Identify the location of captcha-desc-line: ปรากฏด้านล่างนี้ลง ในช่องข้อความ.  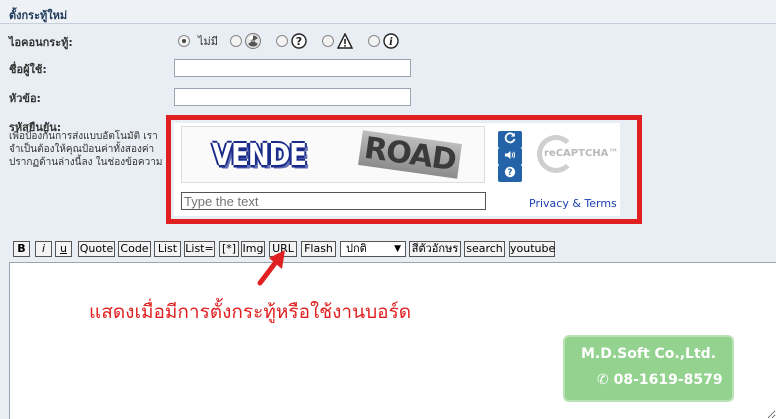
(86, 162).